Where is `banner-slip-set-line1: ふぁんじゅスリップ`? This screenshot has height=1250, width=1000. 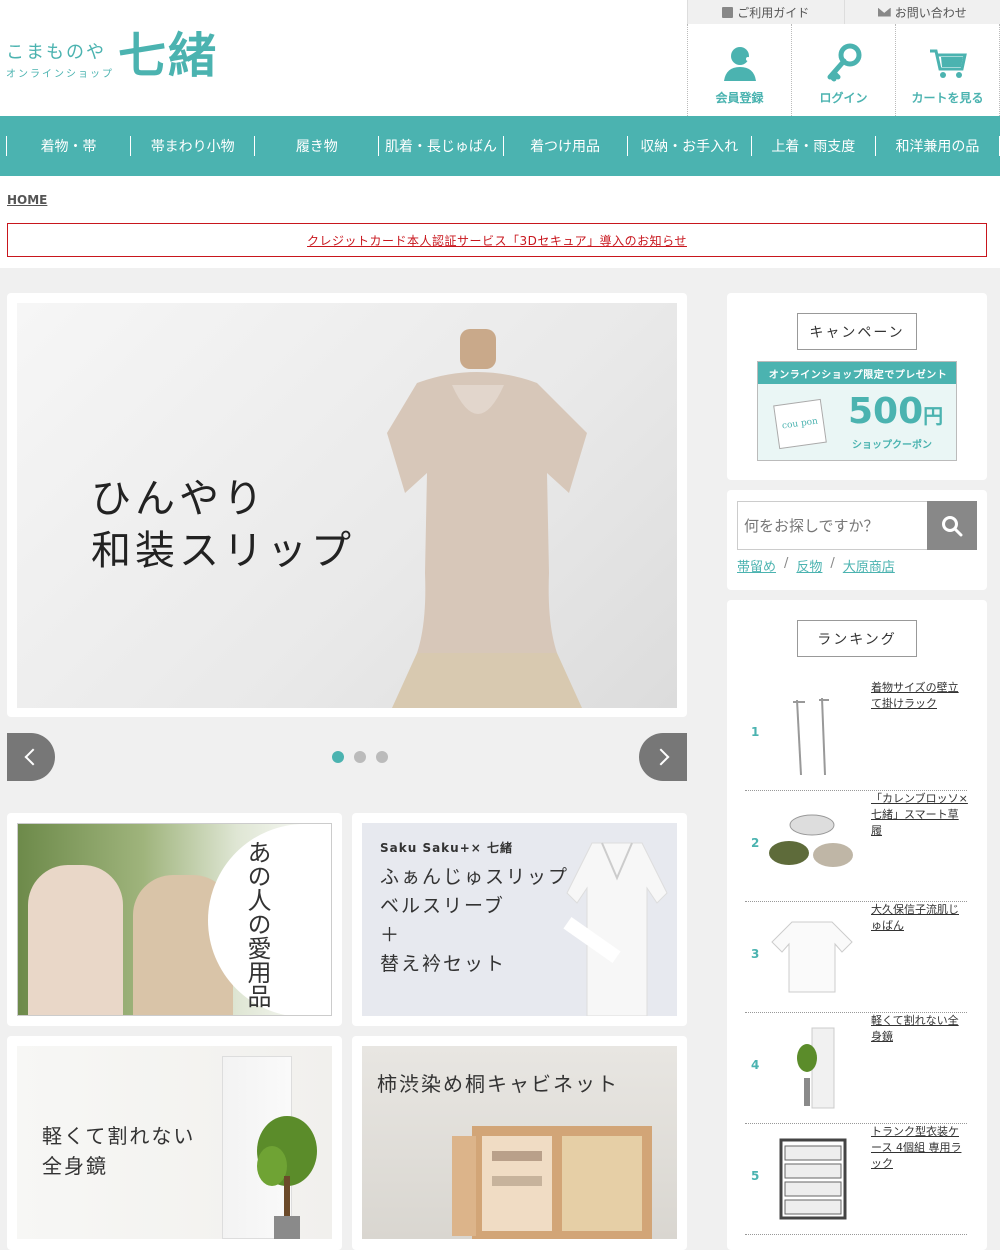
banner-slip-set-line1: ふぁんじゅスリップ is located at coordinates (475, 877).